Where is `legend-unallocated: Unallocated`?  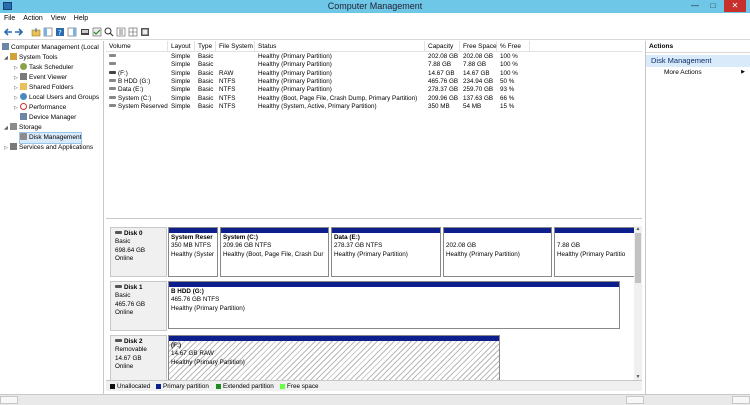 legend-unallocated: Unallocated is located at coordinates (130, 386).